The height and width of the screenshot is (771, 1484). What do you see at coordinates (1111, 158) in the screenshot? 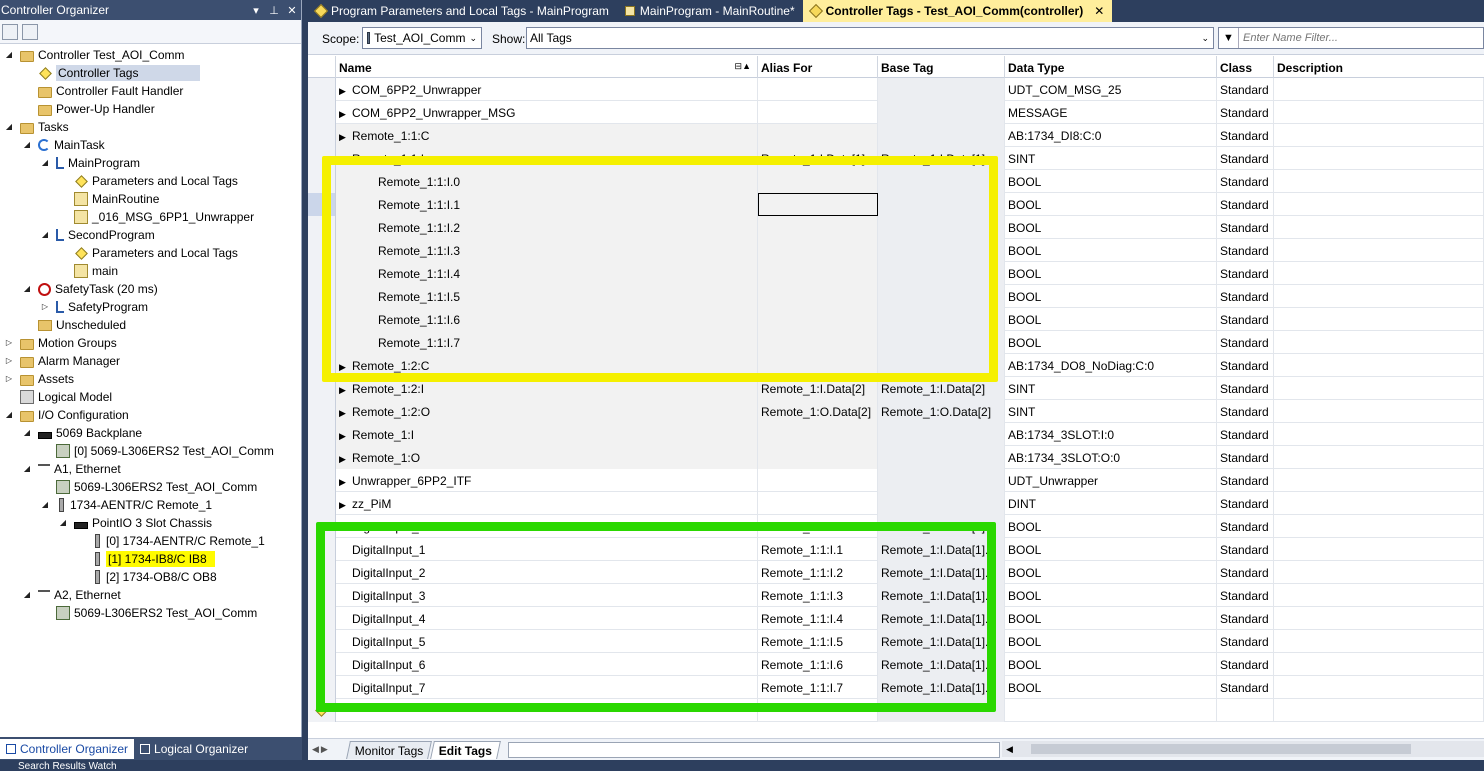
I see `cell-type: SINT` at bounding box center [1111, 158].